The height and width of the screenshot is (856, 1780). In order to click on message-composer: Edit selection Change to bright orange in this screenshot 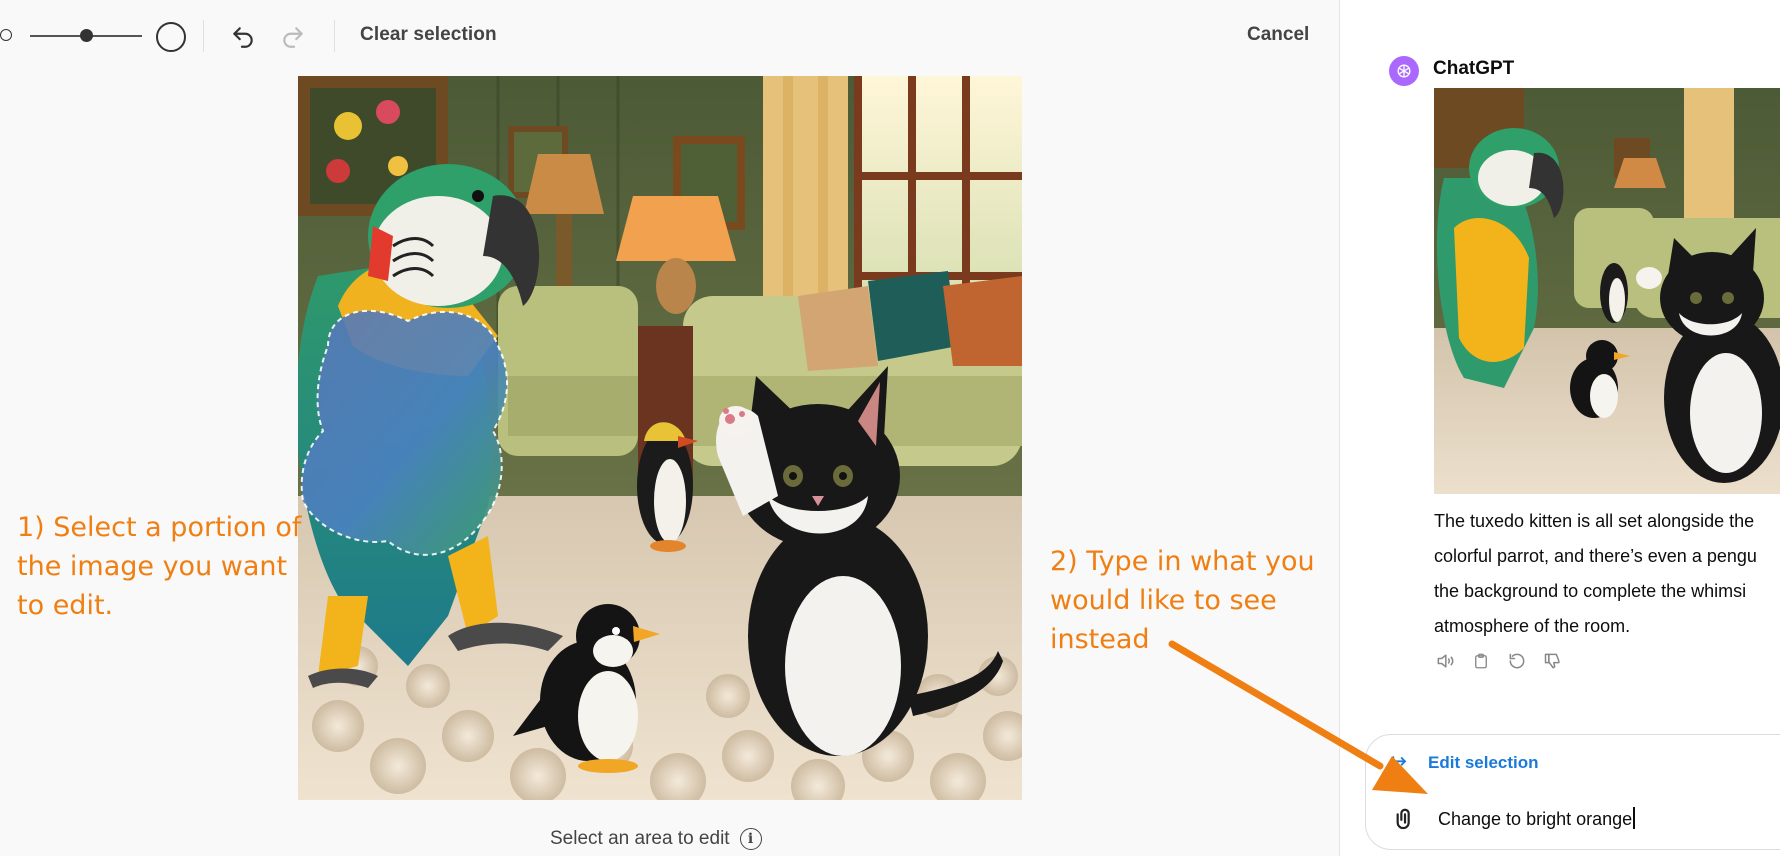, I will do `click(1572, 792)`.